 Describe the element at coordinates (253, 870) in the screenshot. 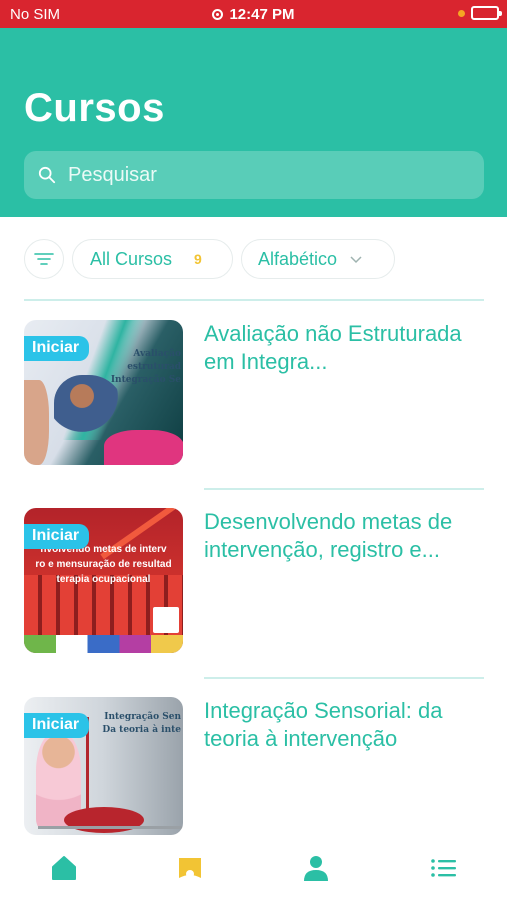

I see `bottom-nav` at that location.